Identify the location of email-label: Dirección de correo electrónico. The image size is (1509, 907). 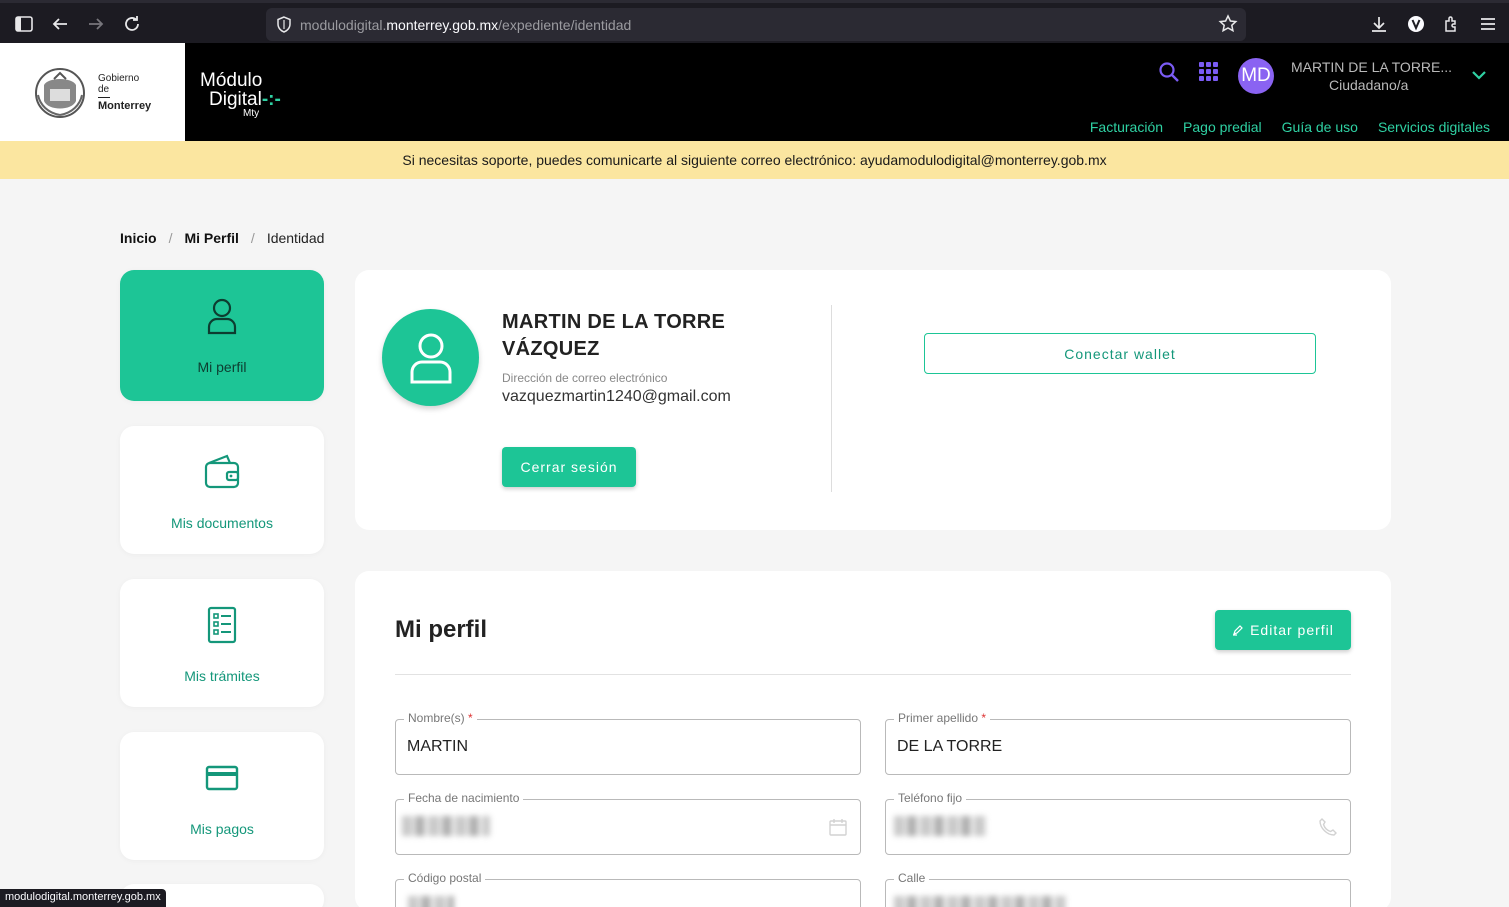
(585, 378).